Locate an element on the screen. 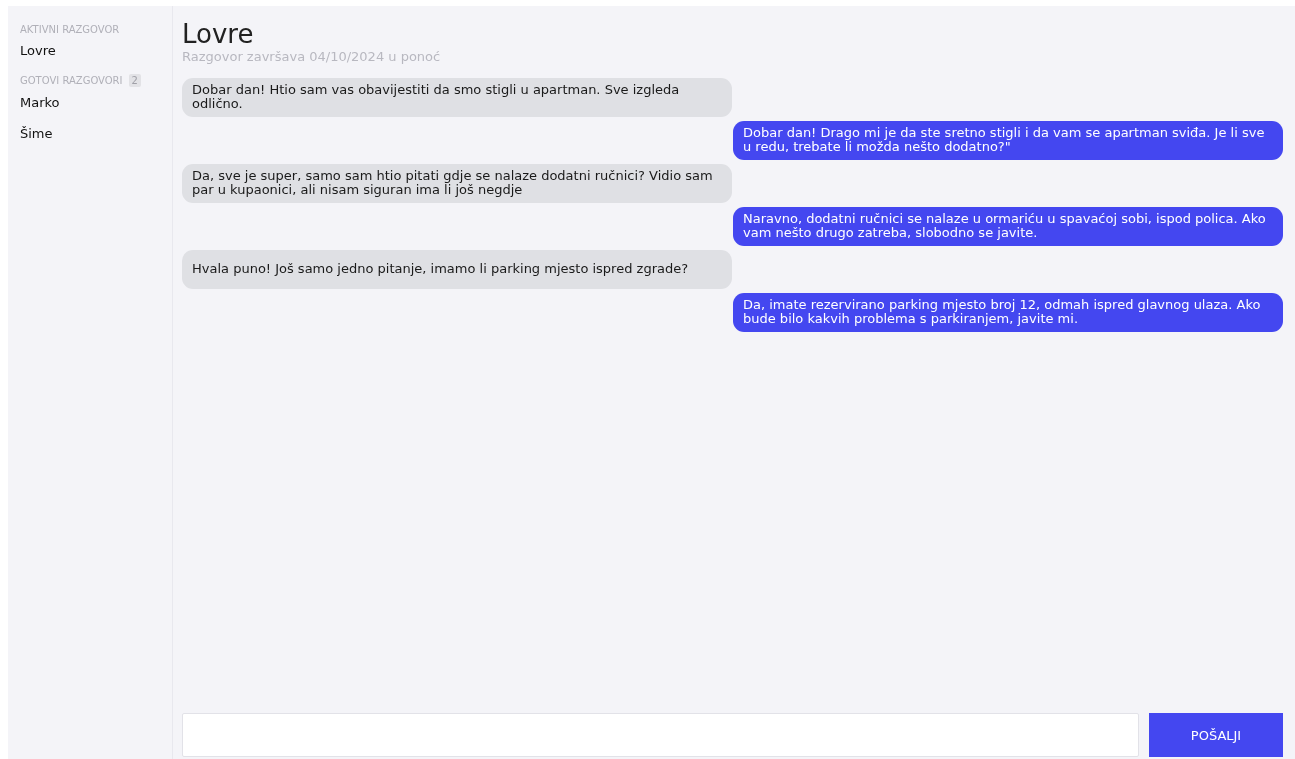 This screenshot has width=1295, height=759. message-bubble: Dobar dan! Htio sam vas obavijestiti da smo stigli u apartman. Sve izgleda odlično. is located at coordinates (457, 97).